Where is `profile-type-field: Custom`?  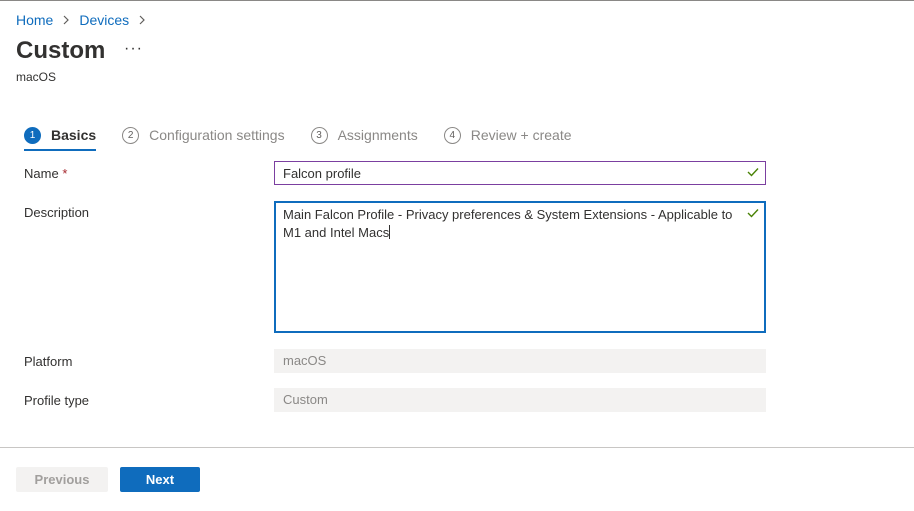
profile-type-field: Custom is located at coordinates (520, 400).